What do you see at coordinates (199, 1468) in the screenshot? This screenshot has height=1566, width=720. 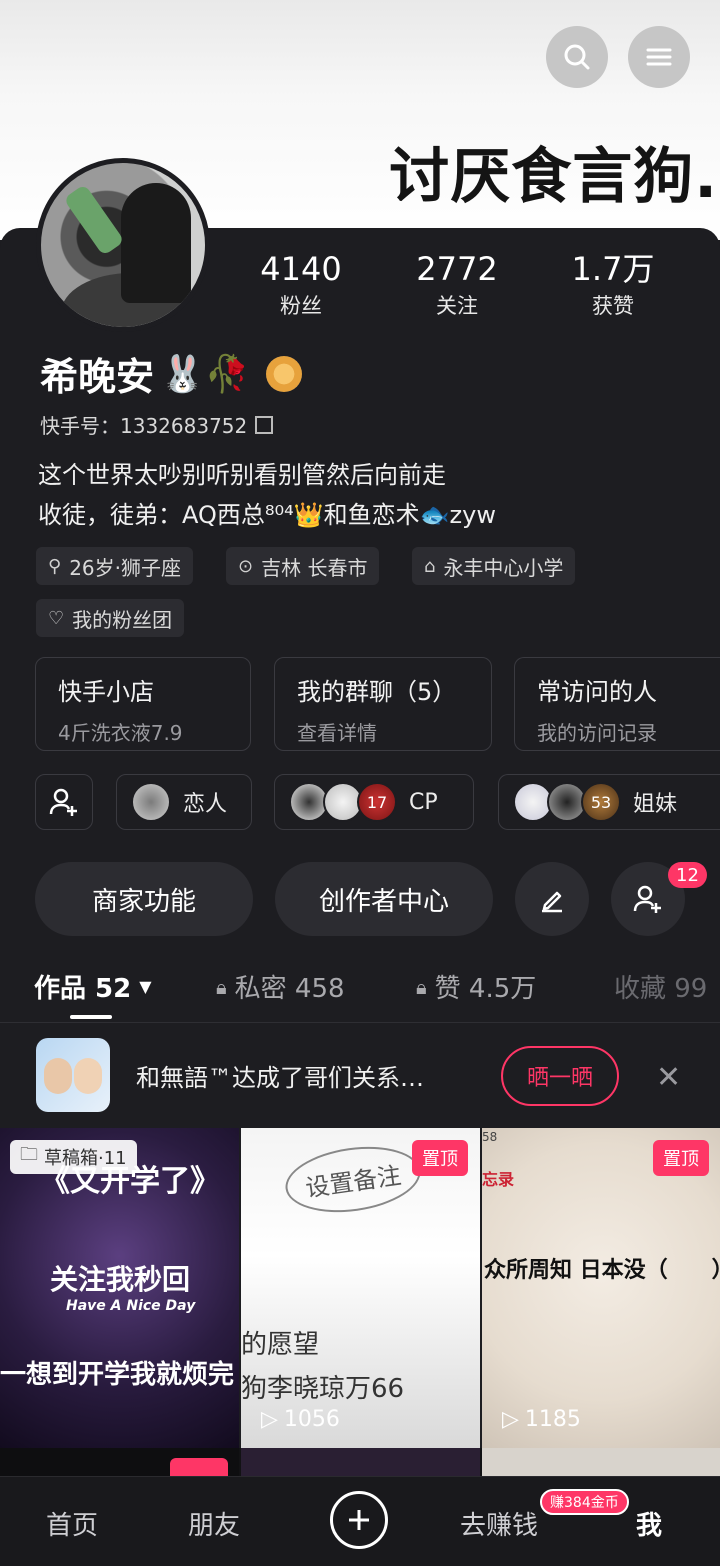 I see `pinned-badge` at bounding box center [199, 1468].